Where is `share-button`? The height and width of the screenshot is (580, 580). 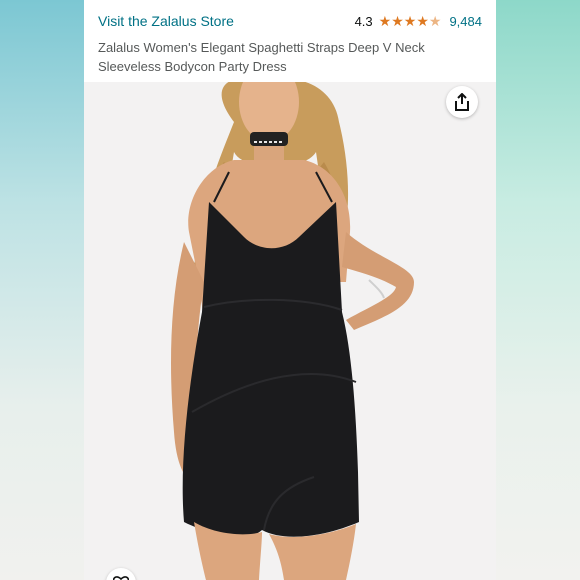
share-button is located at coordinates (462, 102).